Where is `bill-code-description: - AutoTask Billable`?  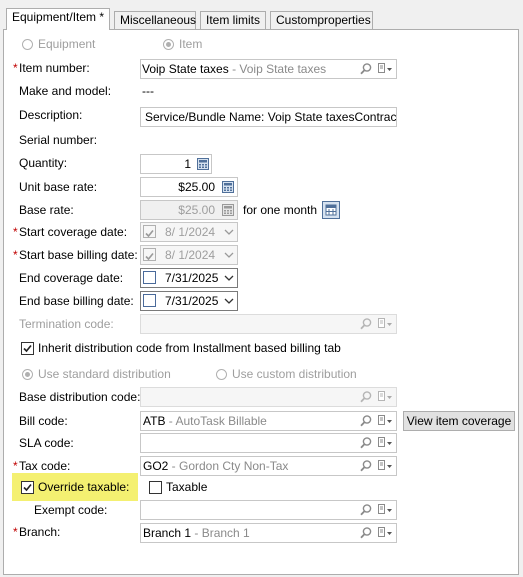 bill-code-description: - AutoTask Billable is located at coordinates (216, 421).